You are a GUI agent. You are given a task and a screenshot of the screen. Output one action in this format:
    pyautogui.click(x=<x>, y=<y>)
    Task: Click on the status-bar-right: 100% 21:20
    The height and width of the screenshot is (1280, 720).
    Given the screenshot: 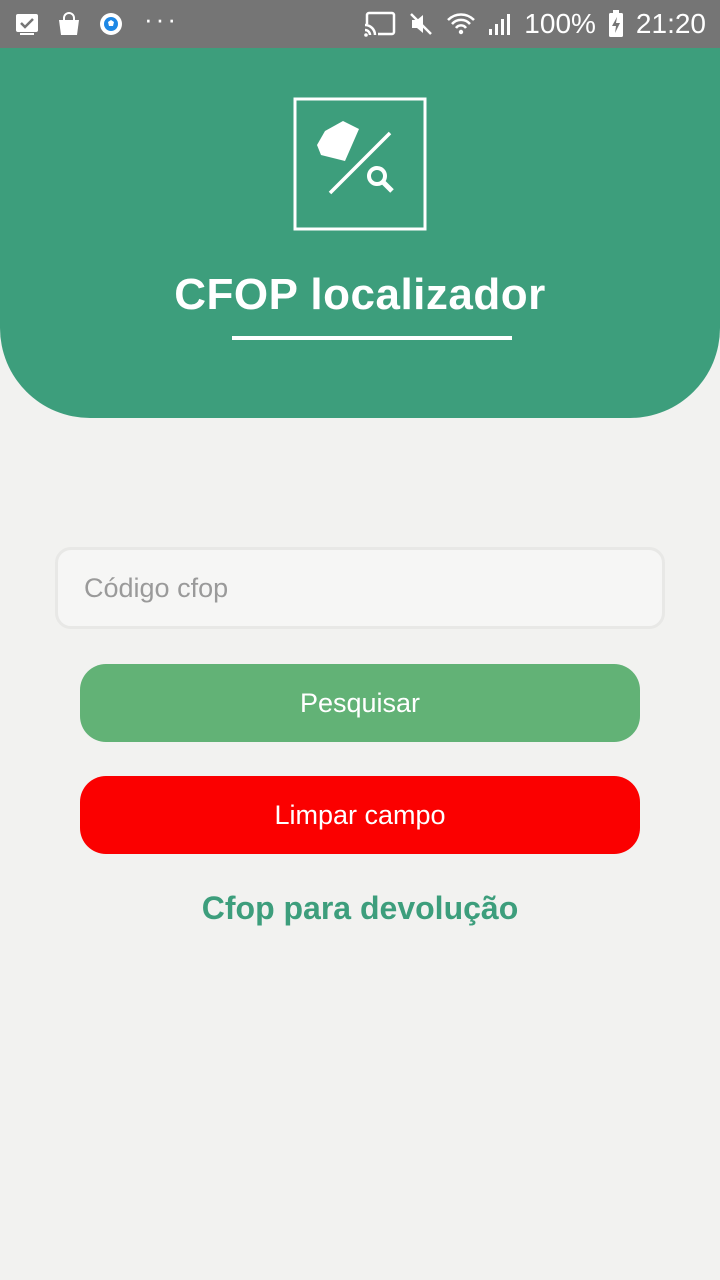 What is the action you would take?
    pyautogui.click(x=535, y=24)
    